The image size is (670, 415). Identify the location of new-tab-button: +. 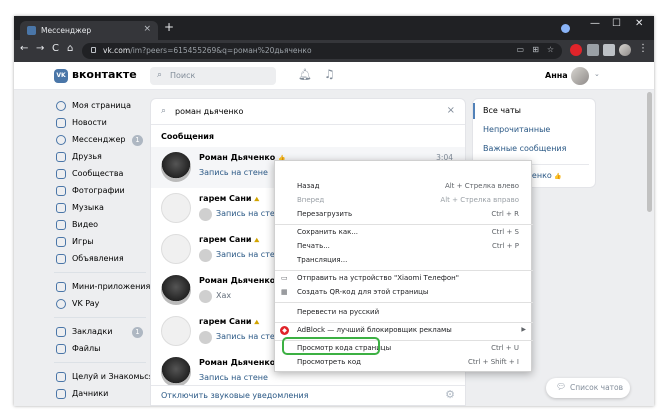
(169, 27).